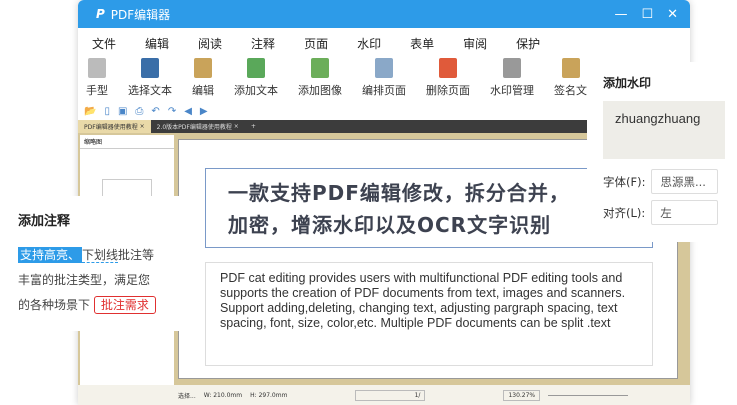 The image size is (737, 405). Describe the element at coordinates (97, 90) in the screenshot. I see `tool-label: 手型` at that location.